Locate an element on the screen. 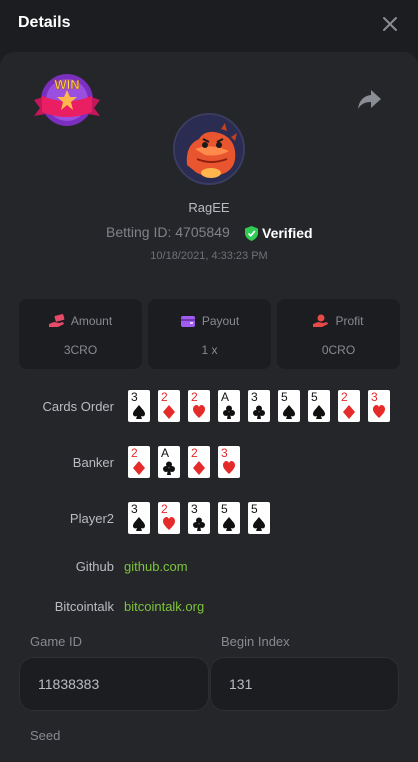  wallet-icon is located at coordinates (187, 321).